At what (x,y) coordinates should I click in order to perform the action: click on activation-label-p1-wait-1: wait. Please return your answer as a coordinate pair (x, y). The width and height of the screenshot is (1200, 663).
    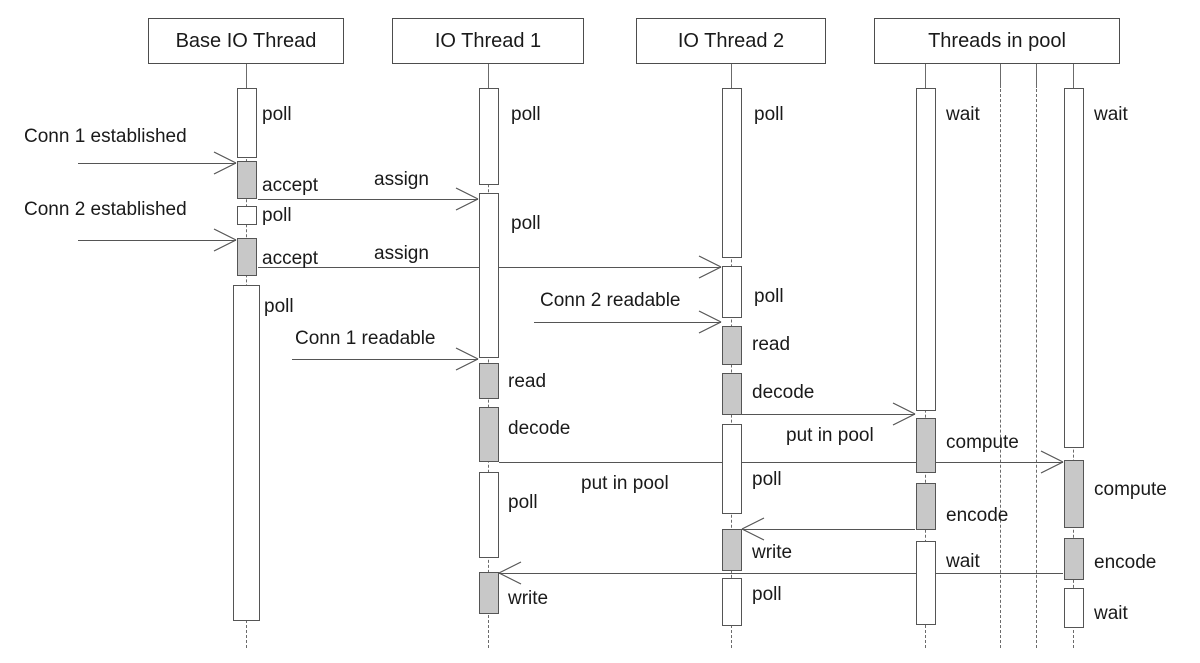
    Looking at the image, I should click on (963, 114).